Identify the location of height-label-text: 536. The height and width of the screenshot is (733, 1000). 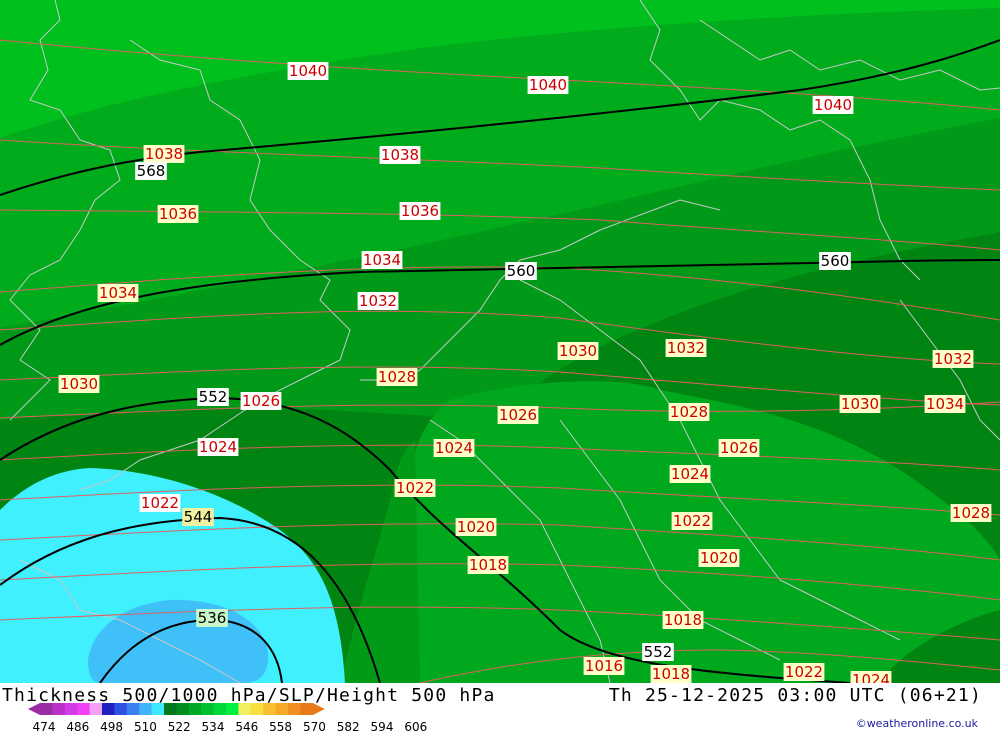
(212, 618).